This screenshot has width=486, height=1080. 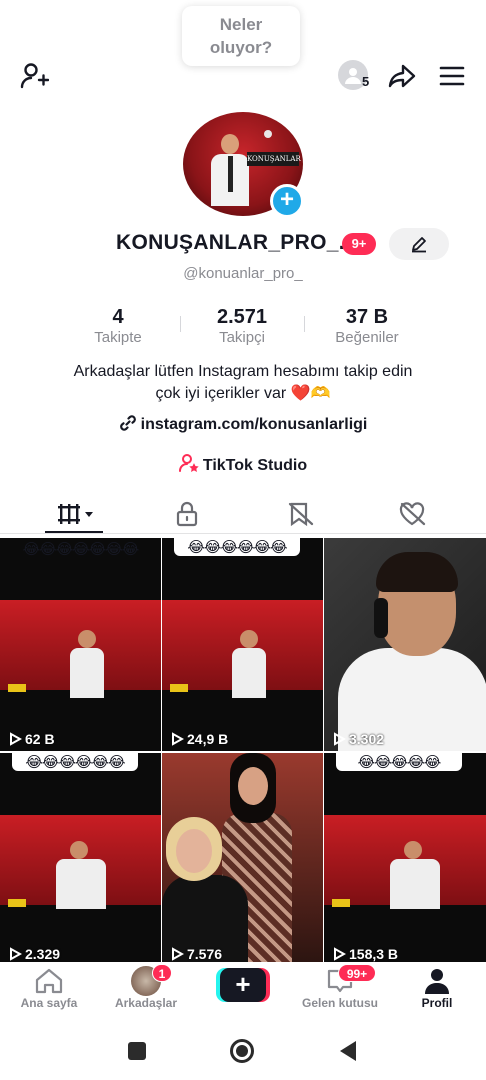 What do you see at coordinates (367, 317) in the screenshot?
I see `stat-likes-value: 37 B` at bounding box center [367, 317].